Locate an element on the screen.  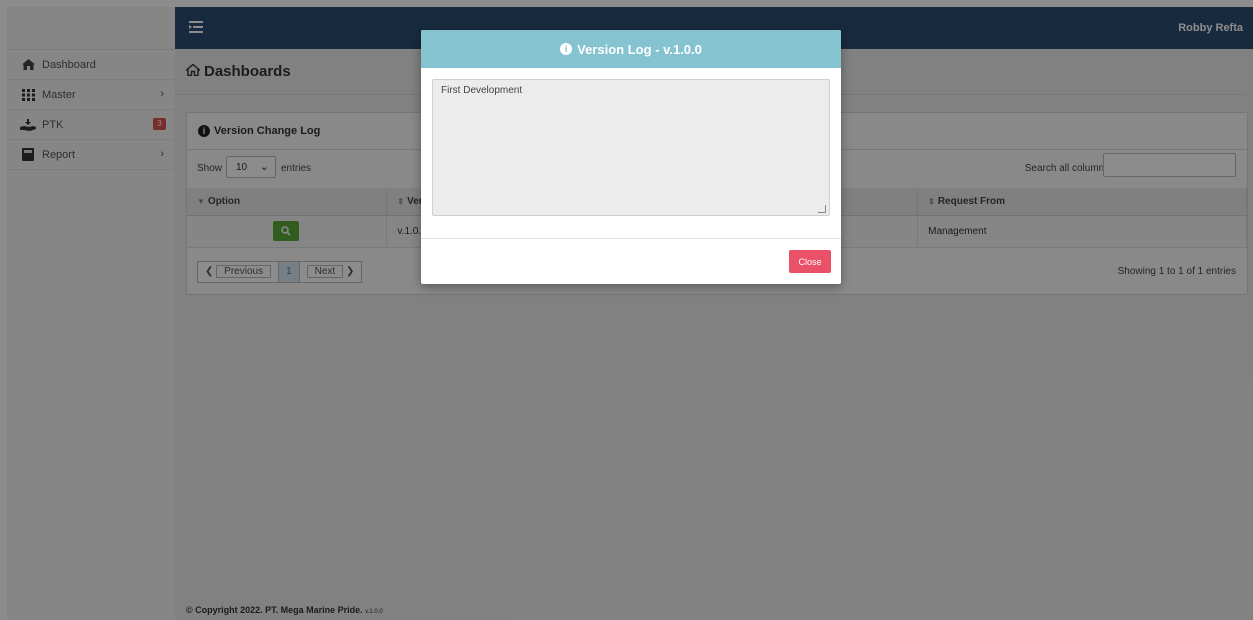
modal-body: First Development is located at coordinates (631, 153).